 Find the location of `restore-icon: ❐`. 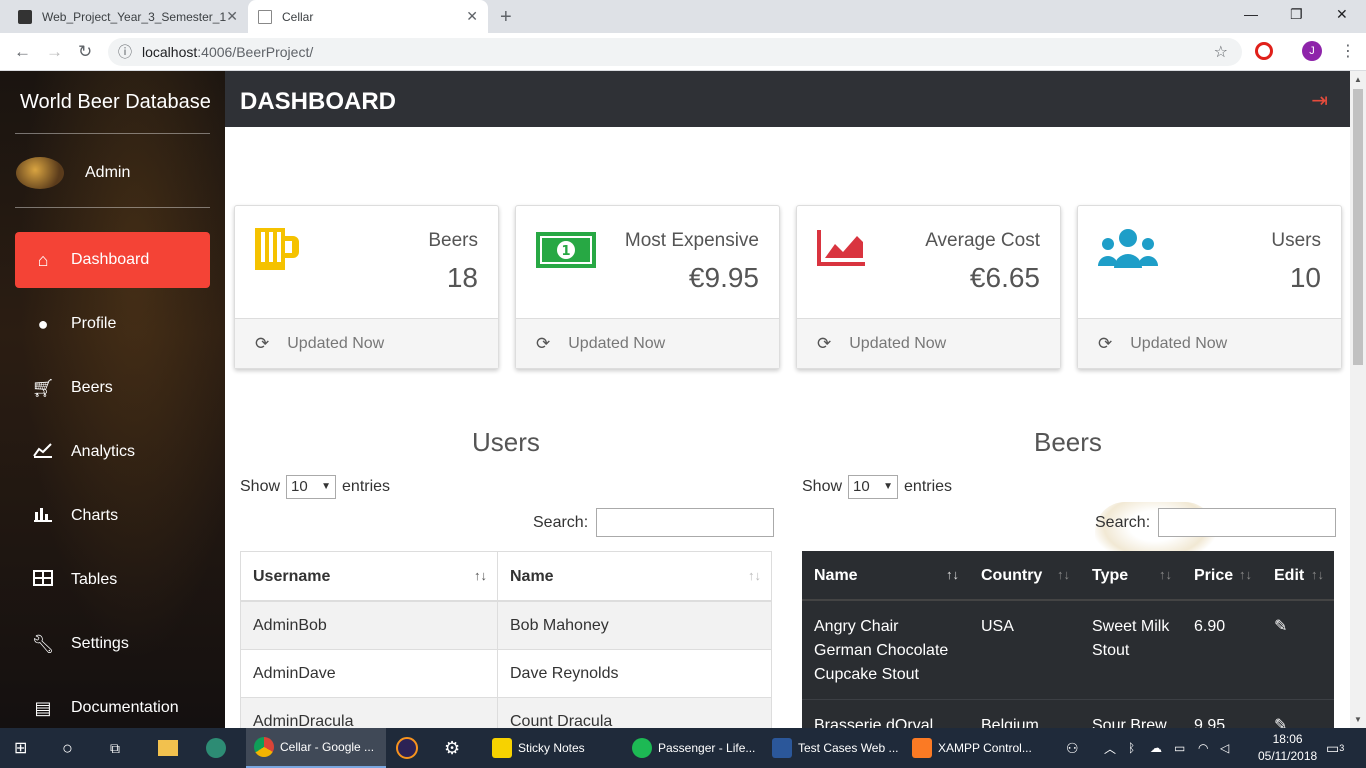

restore-icon: ❐ is located at coordinates (1296, 14).